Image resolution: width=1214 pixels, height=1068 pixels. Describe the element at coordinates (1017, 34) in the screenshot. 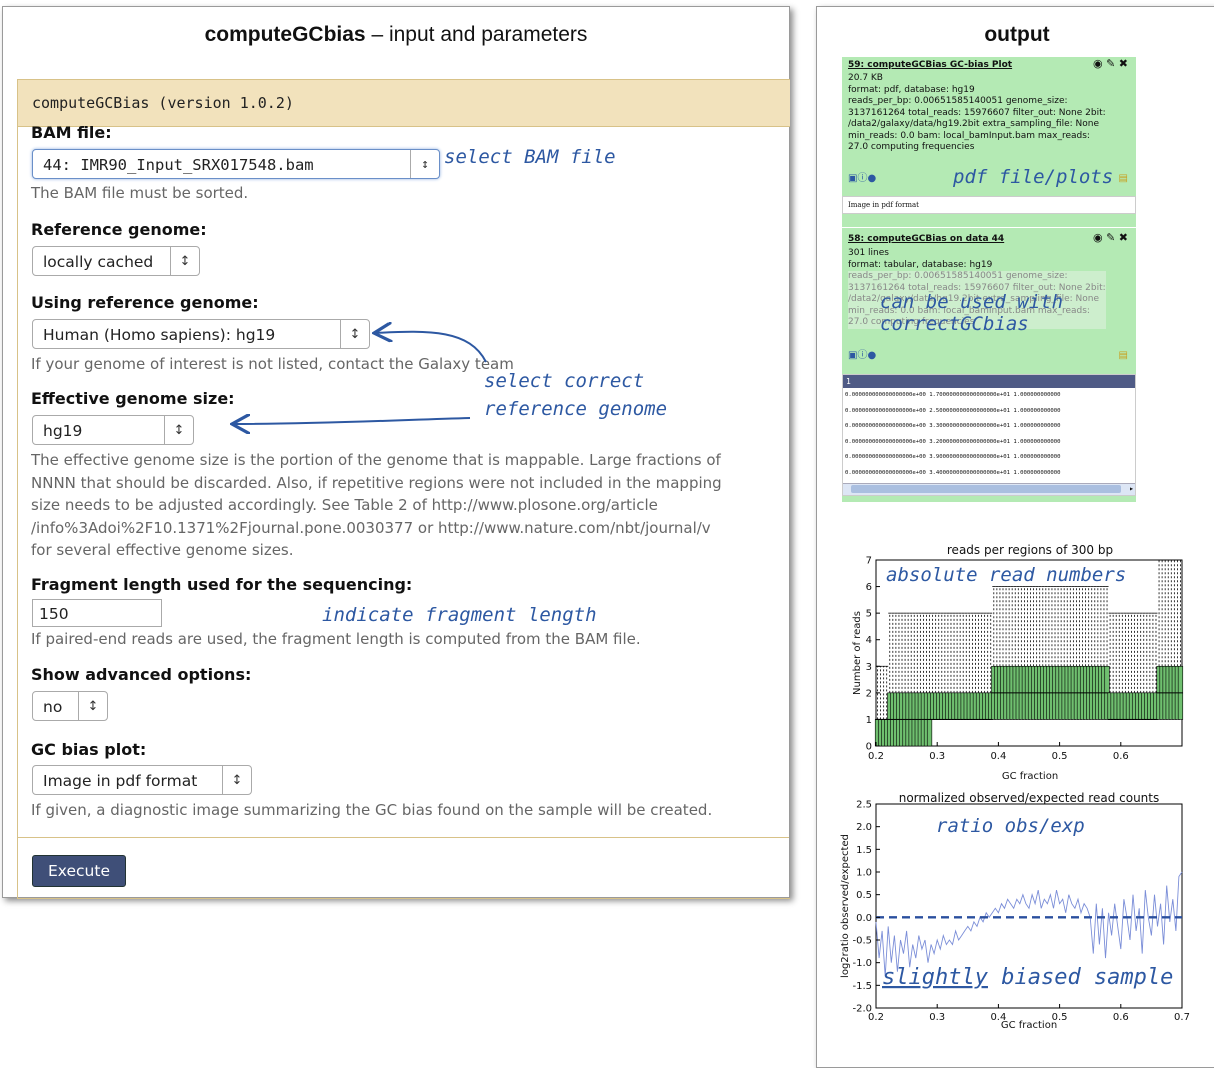

I see `output-title: output` at that location.